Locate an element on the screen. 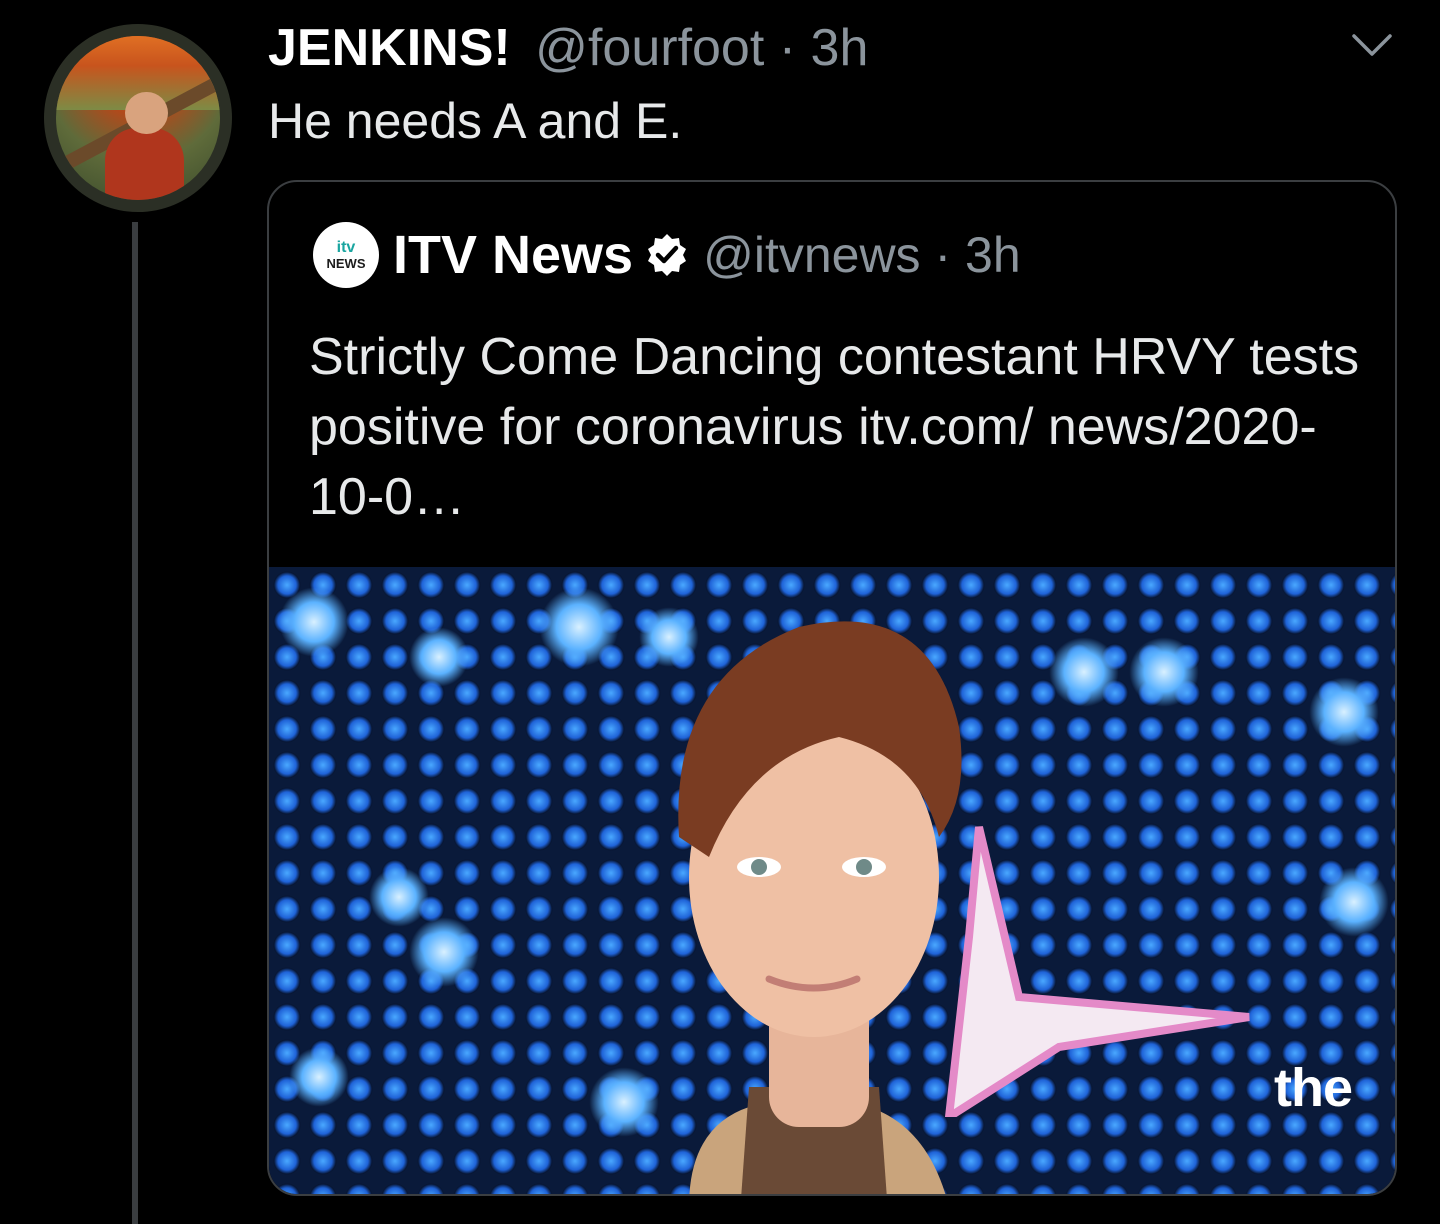 The width and height of the screenshot is (1440, 1224). handle: @fourfoot is located at coordinates (649, 48).